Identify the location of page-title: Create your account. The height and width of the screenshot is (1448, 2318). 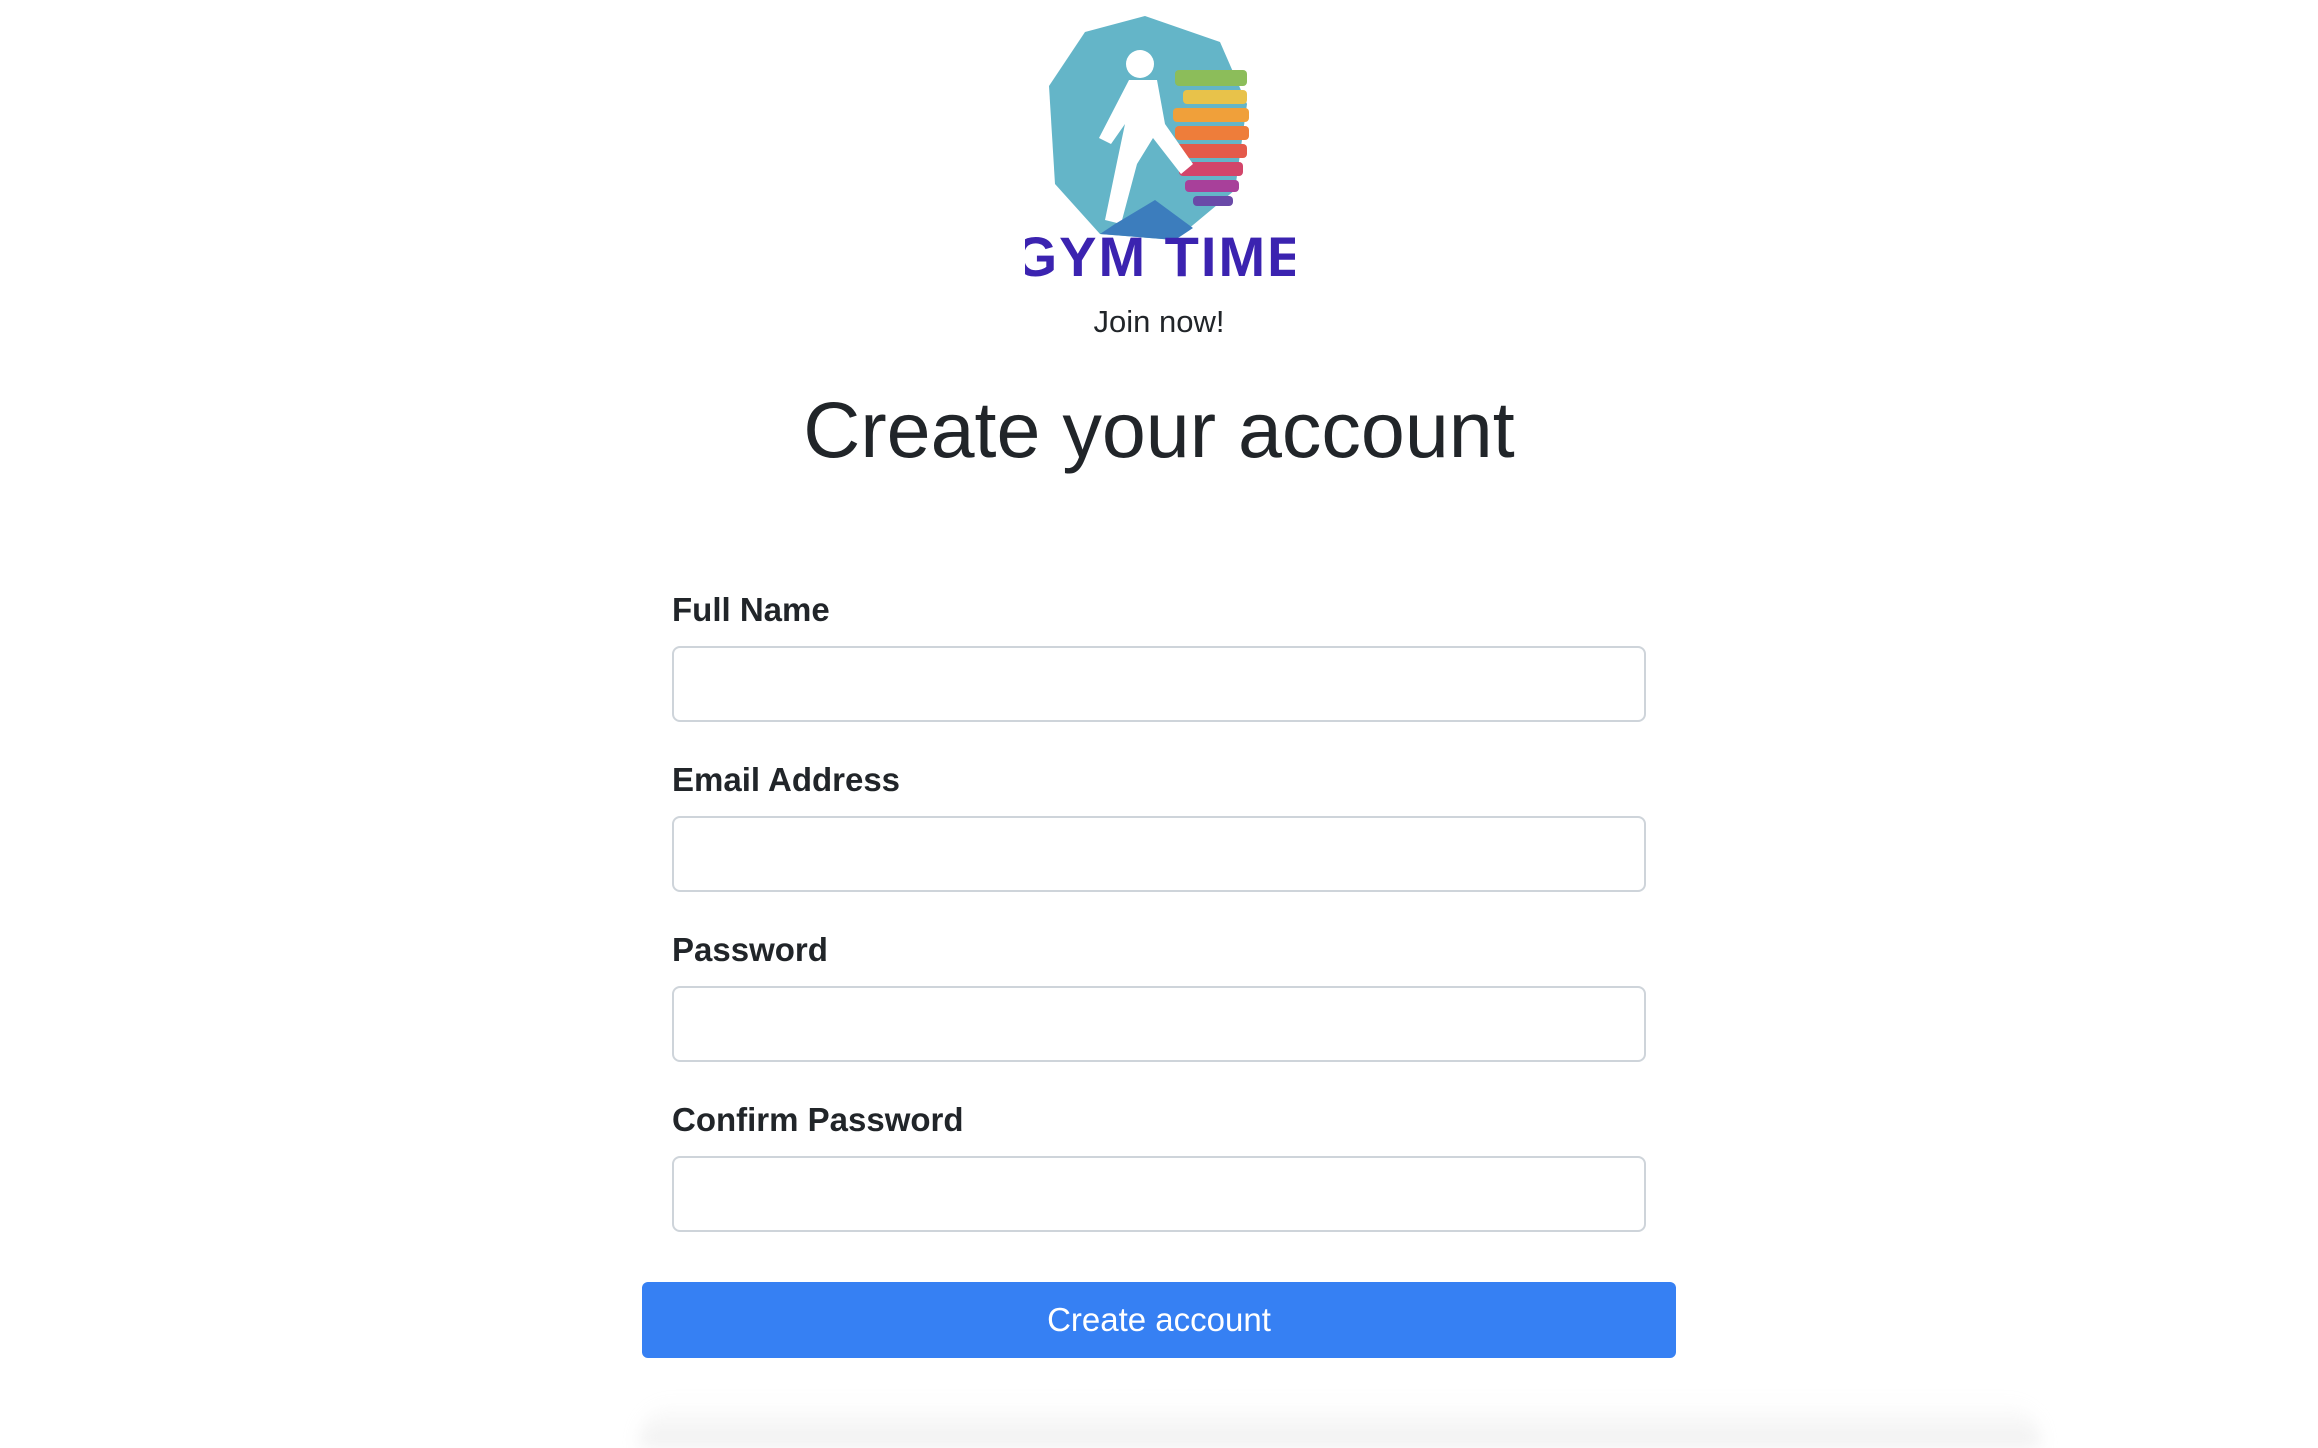
(1159, 429).